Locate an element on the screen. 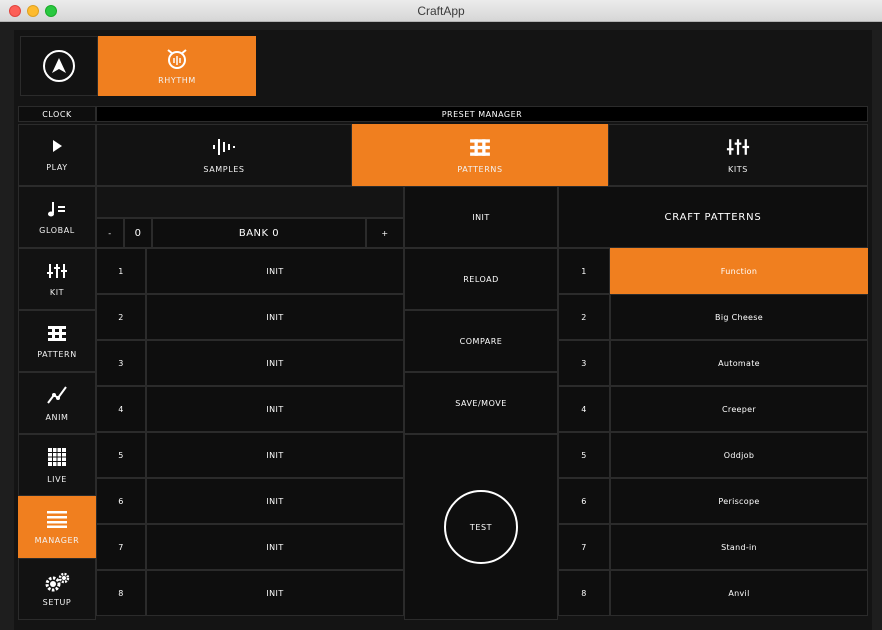 The height and width of the screenshot is (630, 882). sidebar-item-live: LIVE is located at coordinates (57, 465).